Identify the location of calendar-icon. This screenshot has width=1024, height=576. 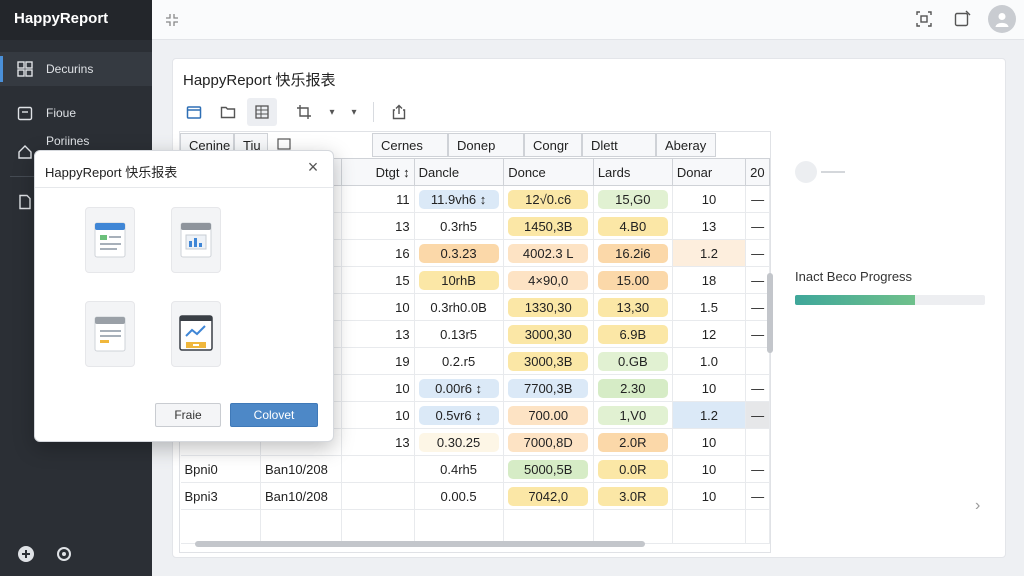
(25, 113).